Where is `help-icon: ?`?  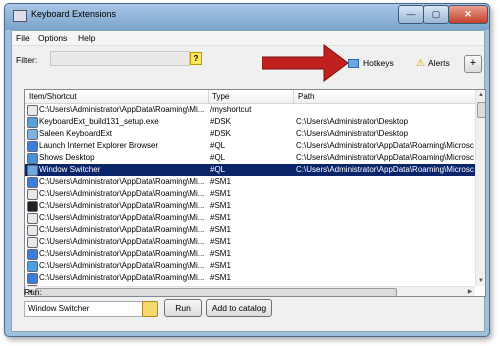 help-icon: ? is located at coordinates (196, 58).